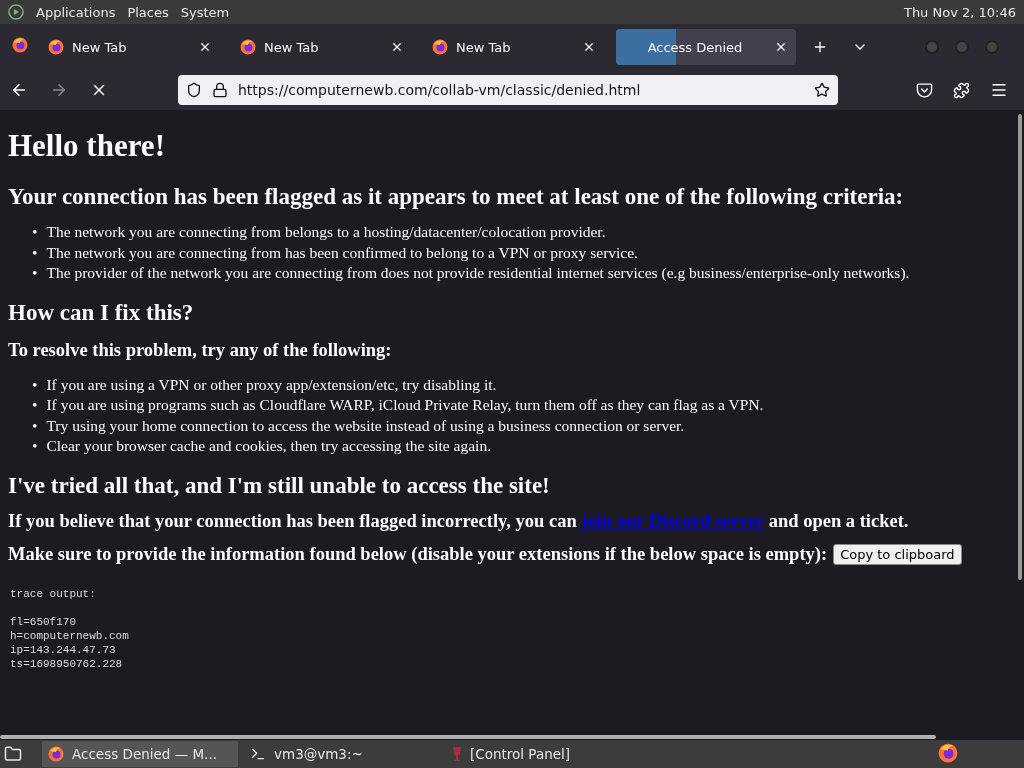 This screenshot has height=768, width=1024. What do you see at coordinates (76, 12) in the screenshot?
I see `panel-menu: Applications` at bounding box center [76, 12].